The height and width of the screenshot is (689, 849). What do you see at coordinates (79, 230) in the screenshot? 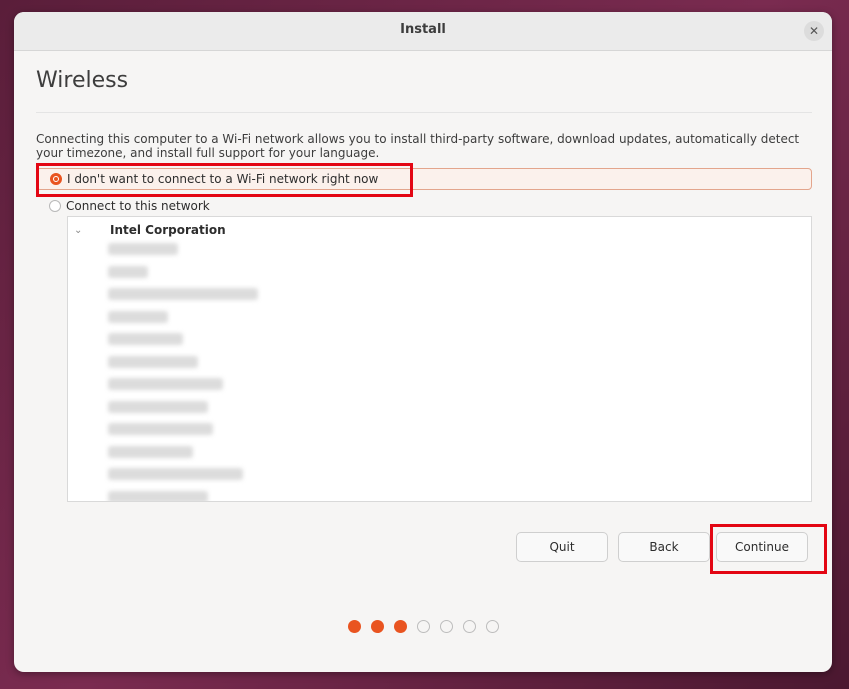
I see `chevron-down-icon: ⌄` at bounding box center [79, 230].